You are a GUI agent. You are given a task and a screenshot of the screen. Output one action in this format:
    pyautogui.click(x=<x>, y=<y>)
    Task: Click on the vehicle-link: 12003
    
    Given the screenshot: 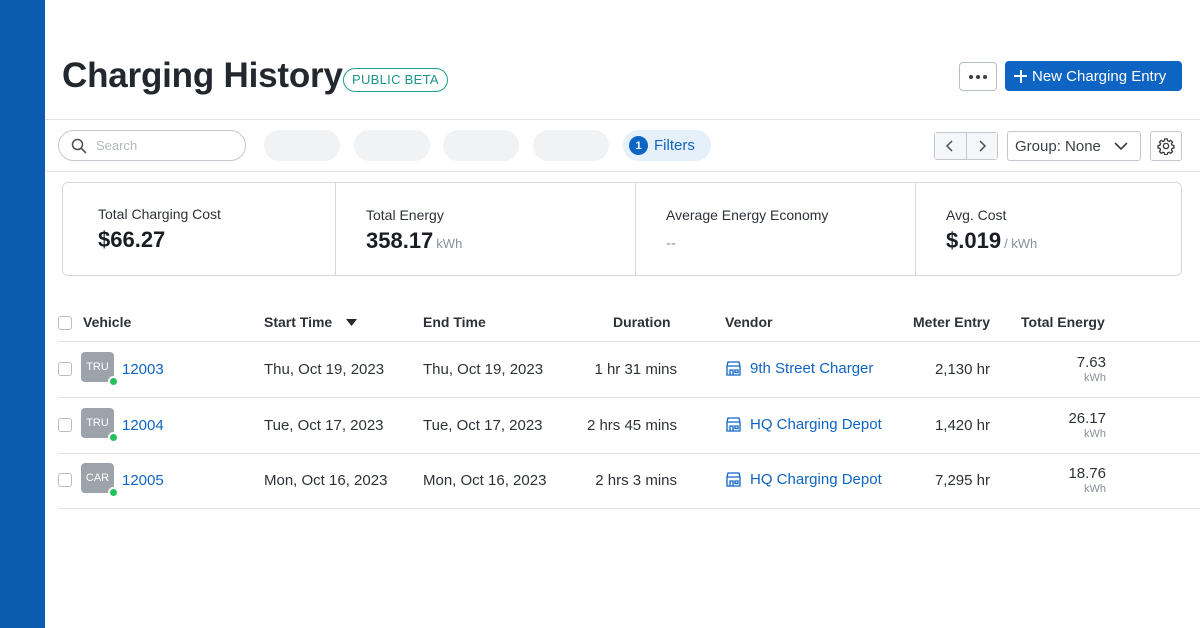 What is the action you would take?
    pyautogui.click(x=143, y=369)
    